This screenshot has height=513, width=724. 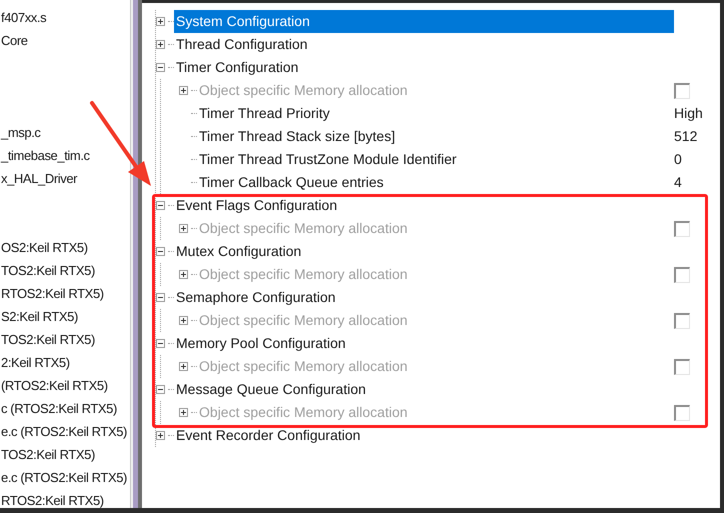 I want to click on tree-group-label: Mutex Configuration, so click(x=238, y=251).